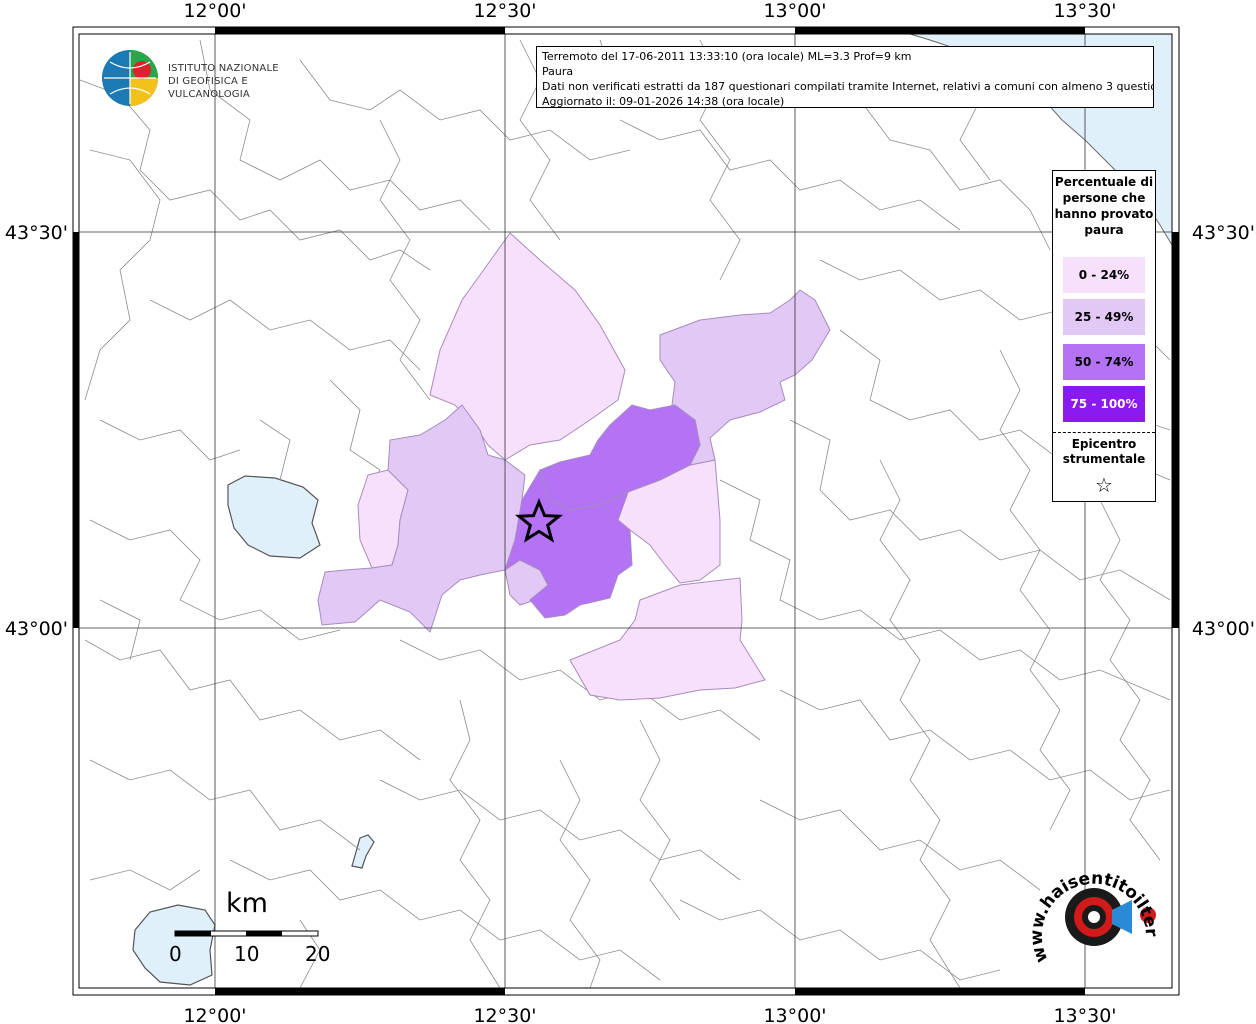  I want to click on legend-item: 50 - 74%, so click(1104, 362).